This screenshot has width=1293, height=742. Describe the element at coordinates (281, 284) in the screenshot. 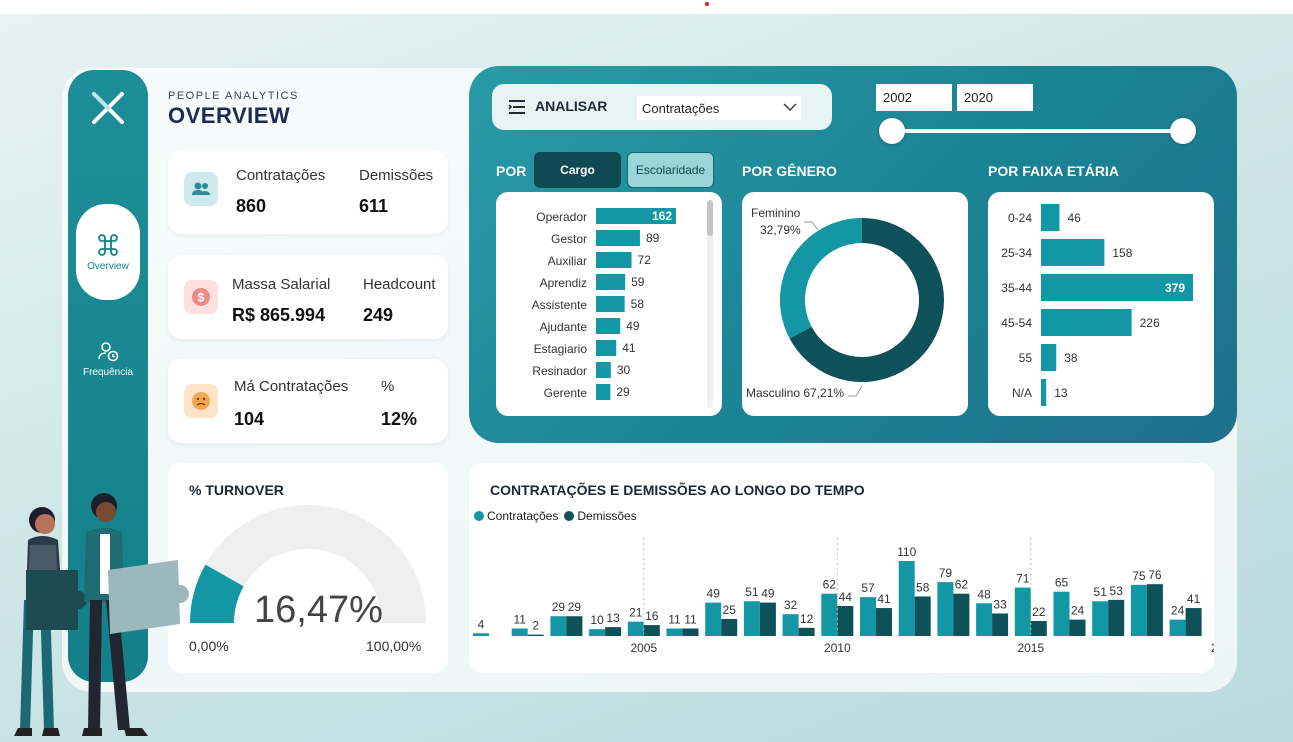

I see `kpi-massa-label: Massa Salarial` at that location.